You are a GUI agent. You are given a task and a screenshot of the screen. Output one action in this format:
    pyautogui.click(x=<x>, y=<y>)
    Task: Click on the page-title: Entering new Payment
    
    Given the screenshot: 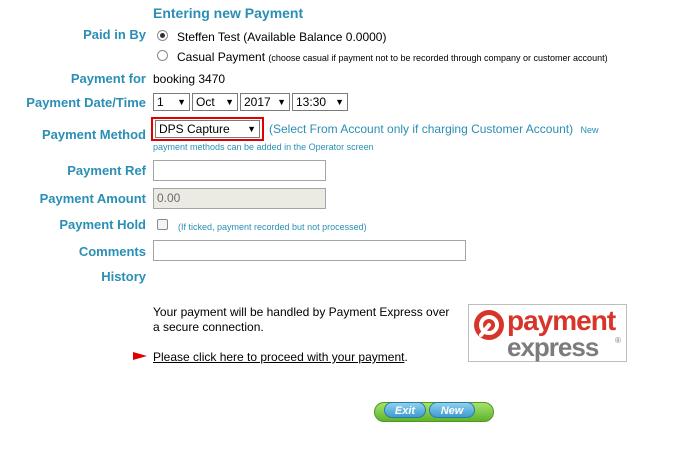 What is the action you would take?
    pyautogui.click(x=228, y=13)
    